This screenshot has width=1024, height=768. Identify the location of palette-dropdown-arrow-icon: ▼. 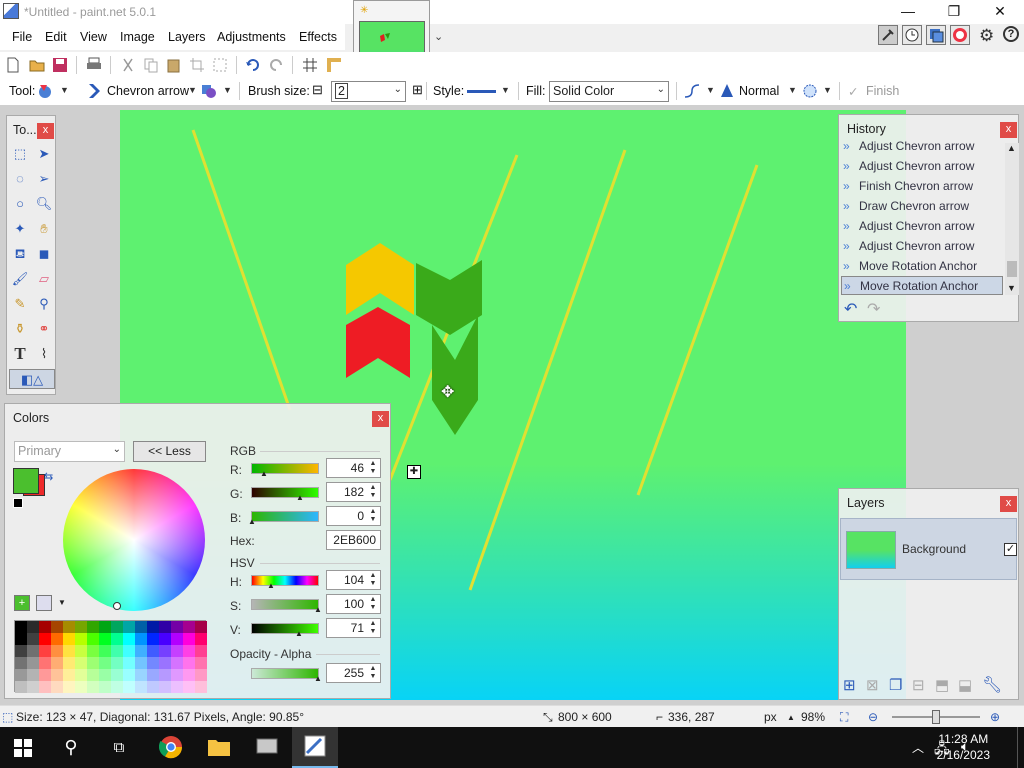
(62, 602).